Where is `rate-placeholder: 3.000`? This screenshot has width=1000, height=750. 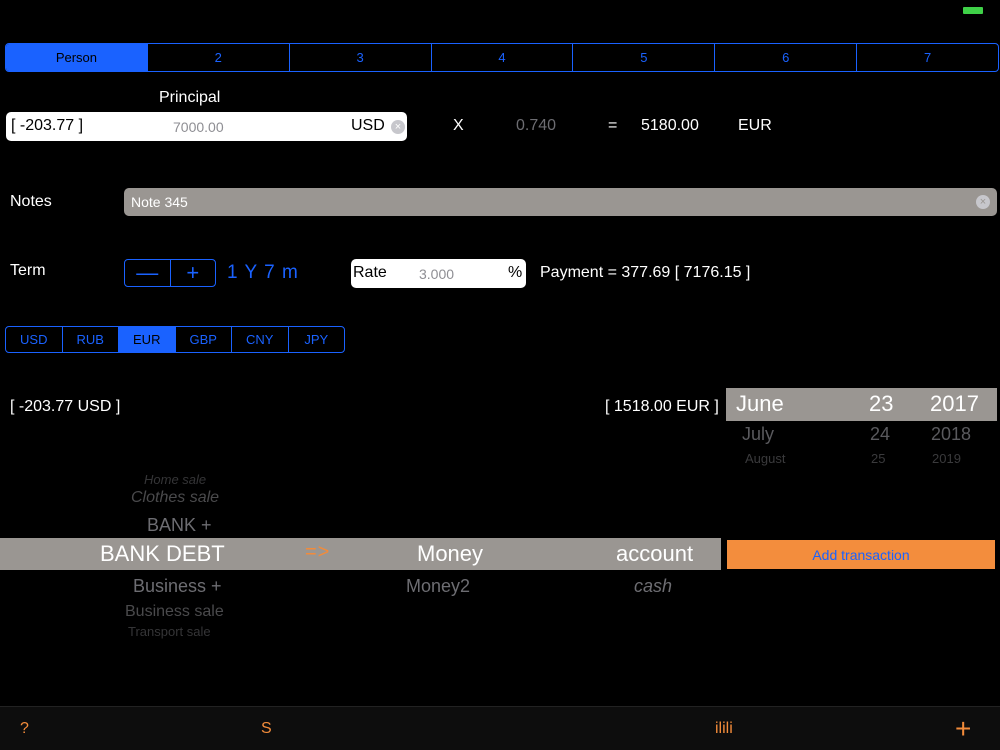 rate-placeholder: 3.000 is located at coordinates (437, 274).